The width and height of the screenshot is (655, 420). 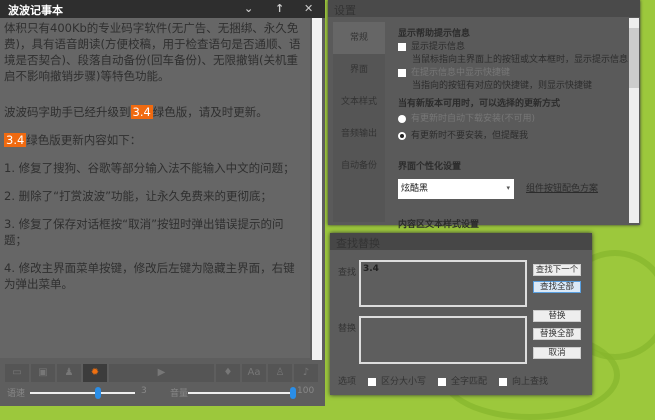 I want to click on play-icon: ▶, so click(x=161, y=373).